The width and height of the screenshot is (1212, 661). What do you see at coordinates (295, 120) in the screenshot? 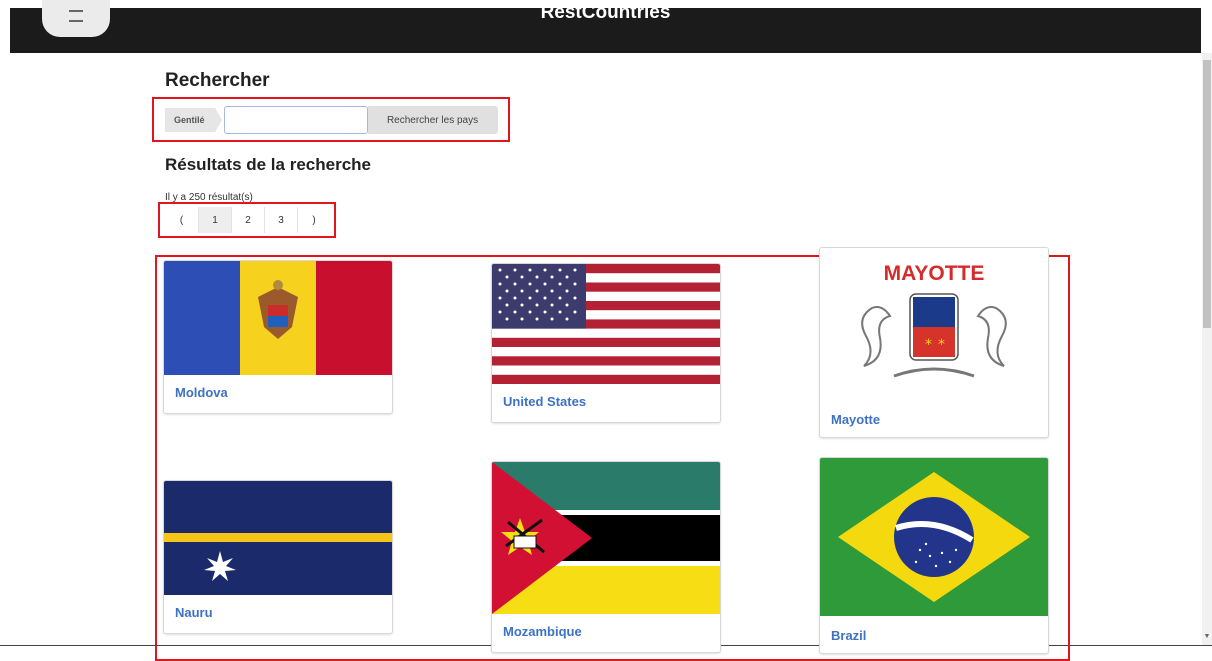
I see `search-input` at bounding box center [295, 120].